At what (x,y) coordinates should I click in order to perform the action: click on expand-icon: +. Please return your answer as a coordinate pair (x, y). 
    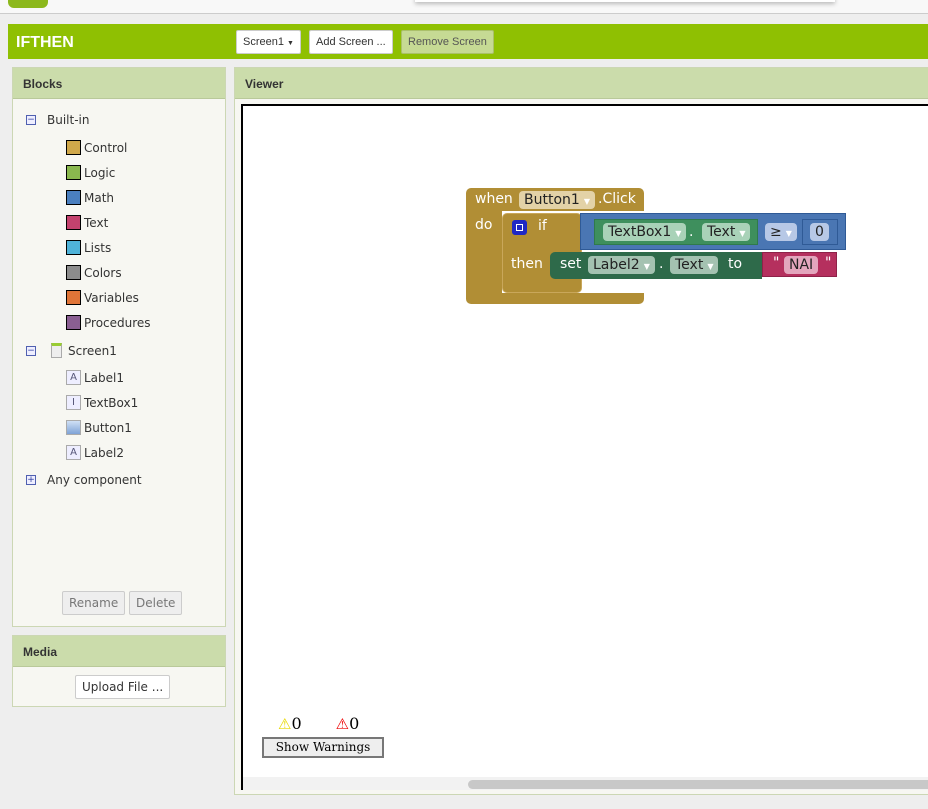
    Looking at the image, I should click on (31, 480).